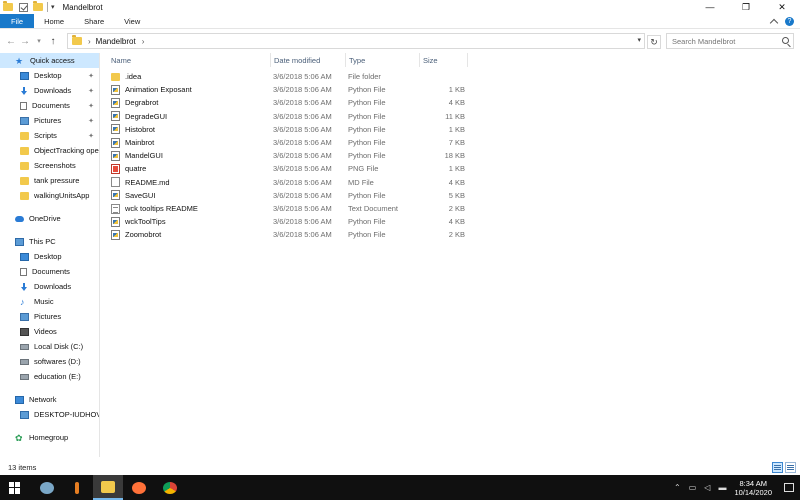 This screenshot has width=800, height=500. Describe the element at coordinates (753, 488) in the screenshot. I see `clock: 8:34 AM 10/14/2020` at that location.